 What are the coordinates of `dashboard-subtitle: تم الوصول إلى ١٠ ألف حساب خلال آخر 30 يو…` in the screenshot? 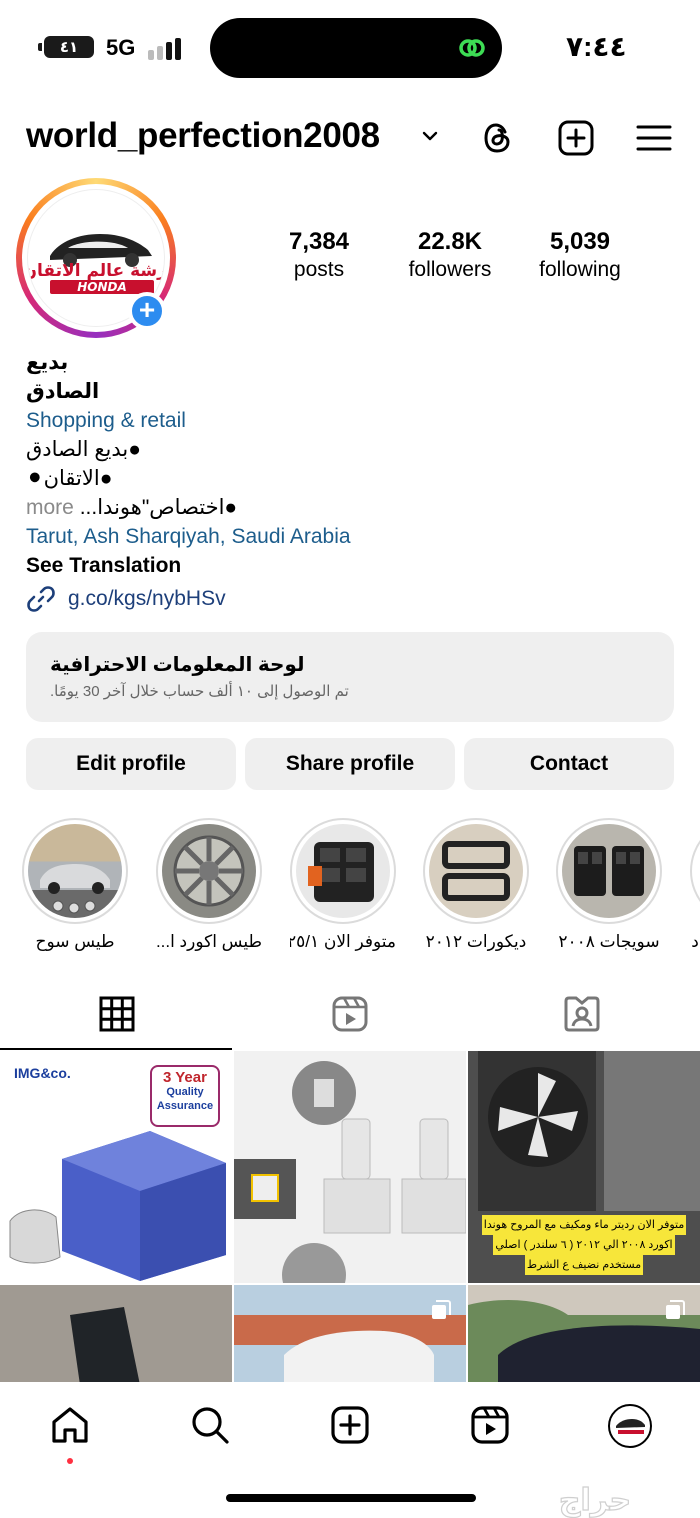 It's located at (199, 691).